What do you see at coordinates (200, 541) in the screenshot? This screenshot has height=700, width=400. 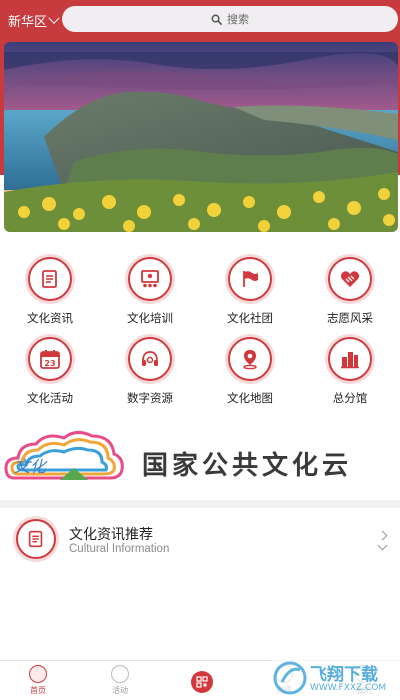 I see `recommend-row: 文化资讯推荐 Cultural Information` at bounding box center [200, 541].